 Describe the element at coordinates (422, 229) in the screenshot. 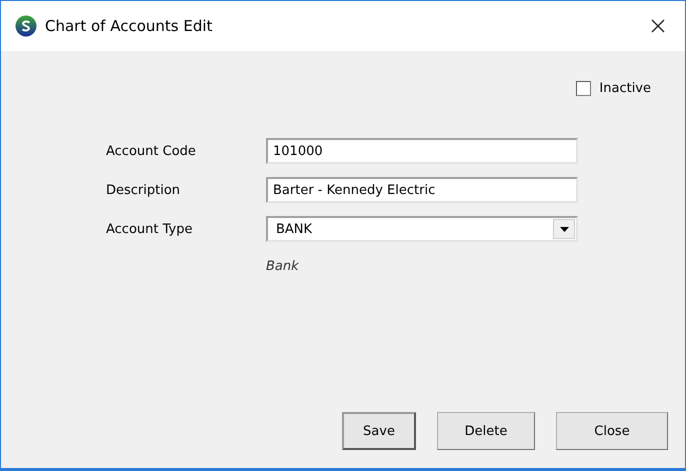

I see `account-type-dropdown: BANK` at that location.